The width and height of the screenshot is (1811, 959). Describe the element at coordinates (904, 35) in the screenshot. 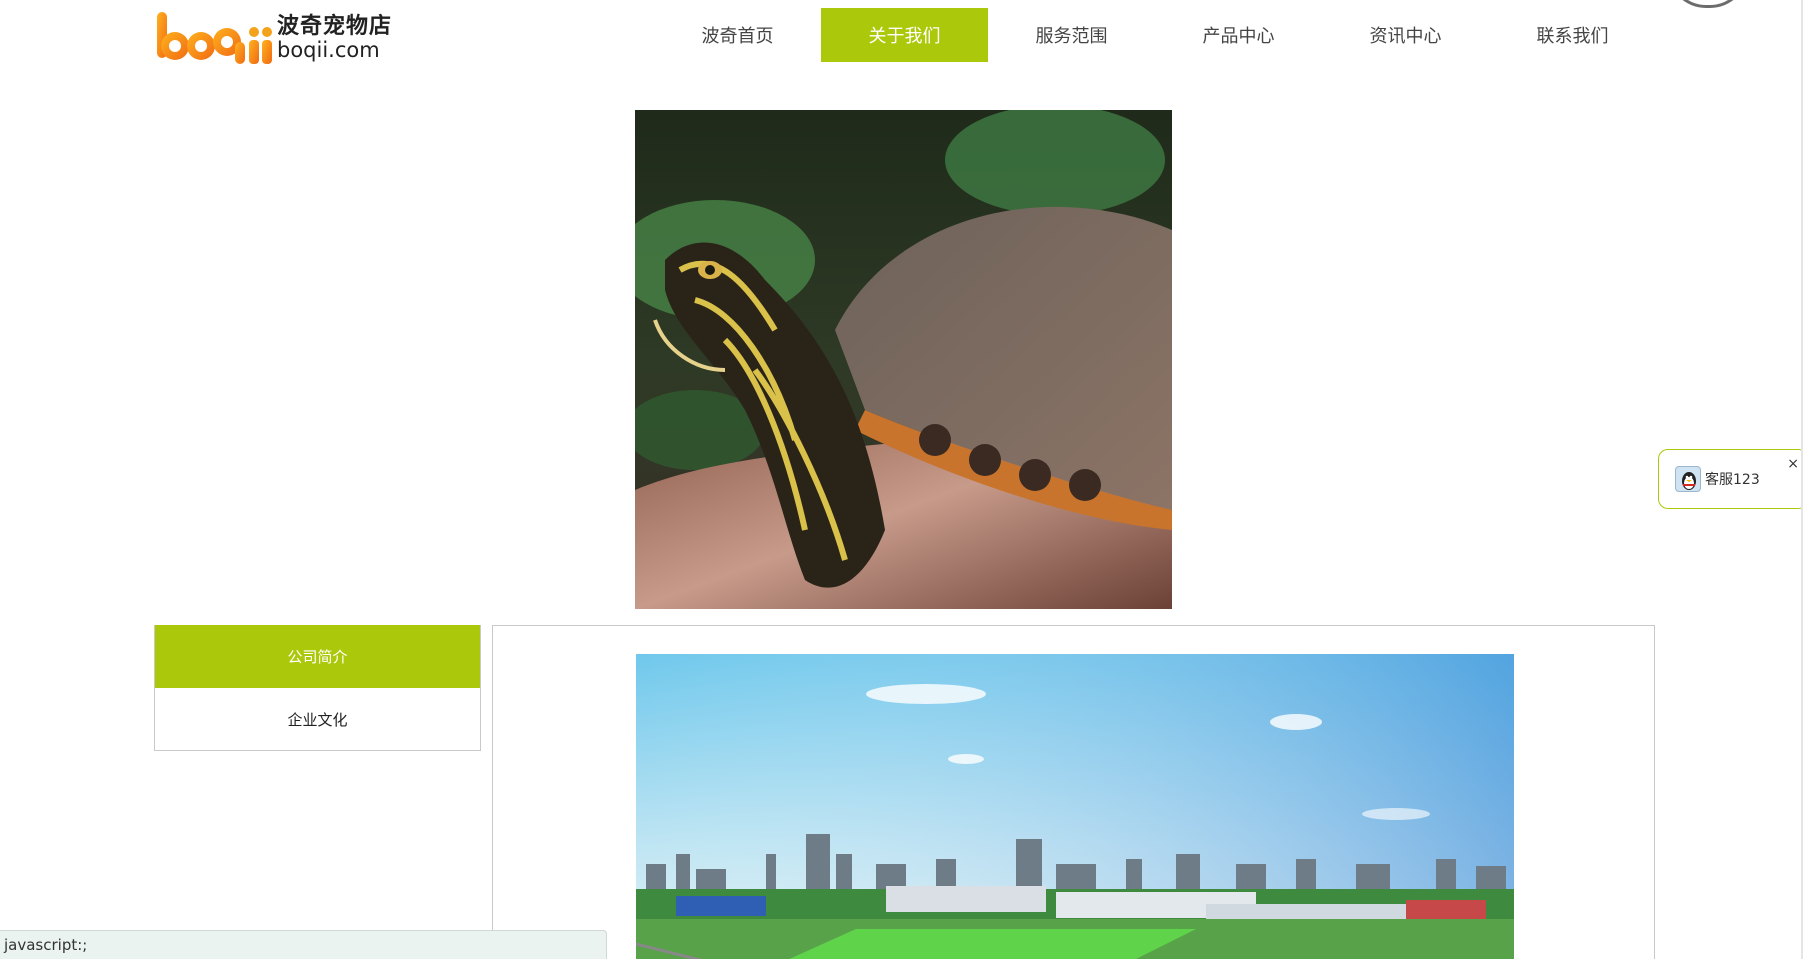

I see `nav-about: 关于我们` at that location.